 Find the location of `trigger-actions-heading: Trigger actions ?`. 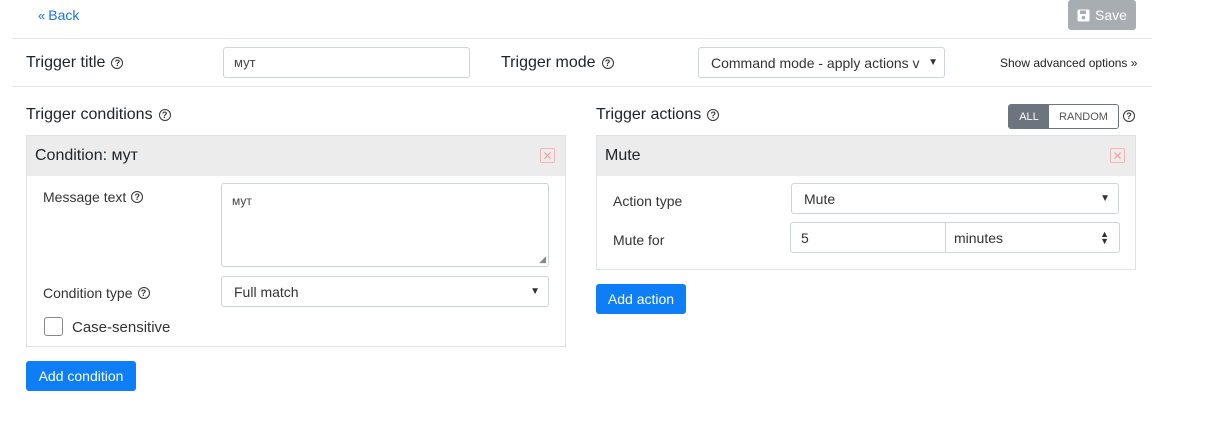

trigger-actions-heading: Trigger actions ? is located at coordinates (658, 115).